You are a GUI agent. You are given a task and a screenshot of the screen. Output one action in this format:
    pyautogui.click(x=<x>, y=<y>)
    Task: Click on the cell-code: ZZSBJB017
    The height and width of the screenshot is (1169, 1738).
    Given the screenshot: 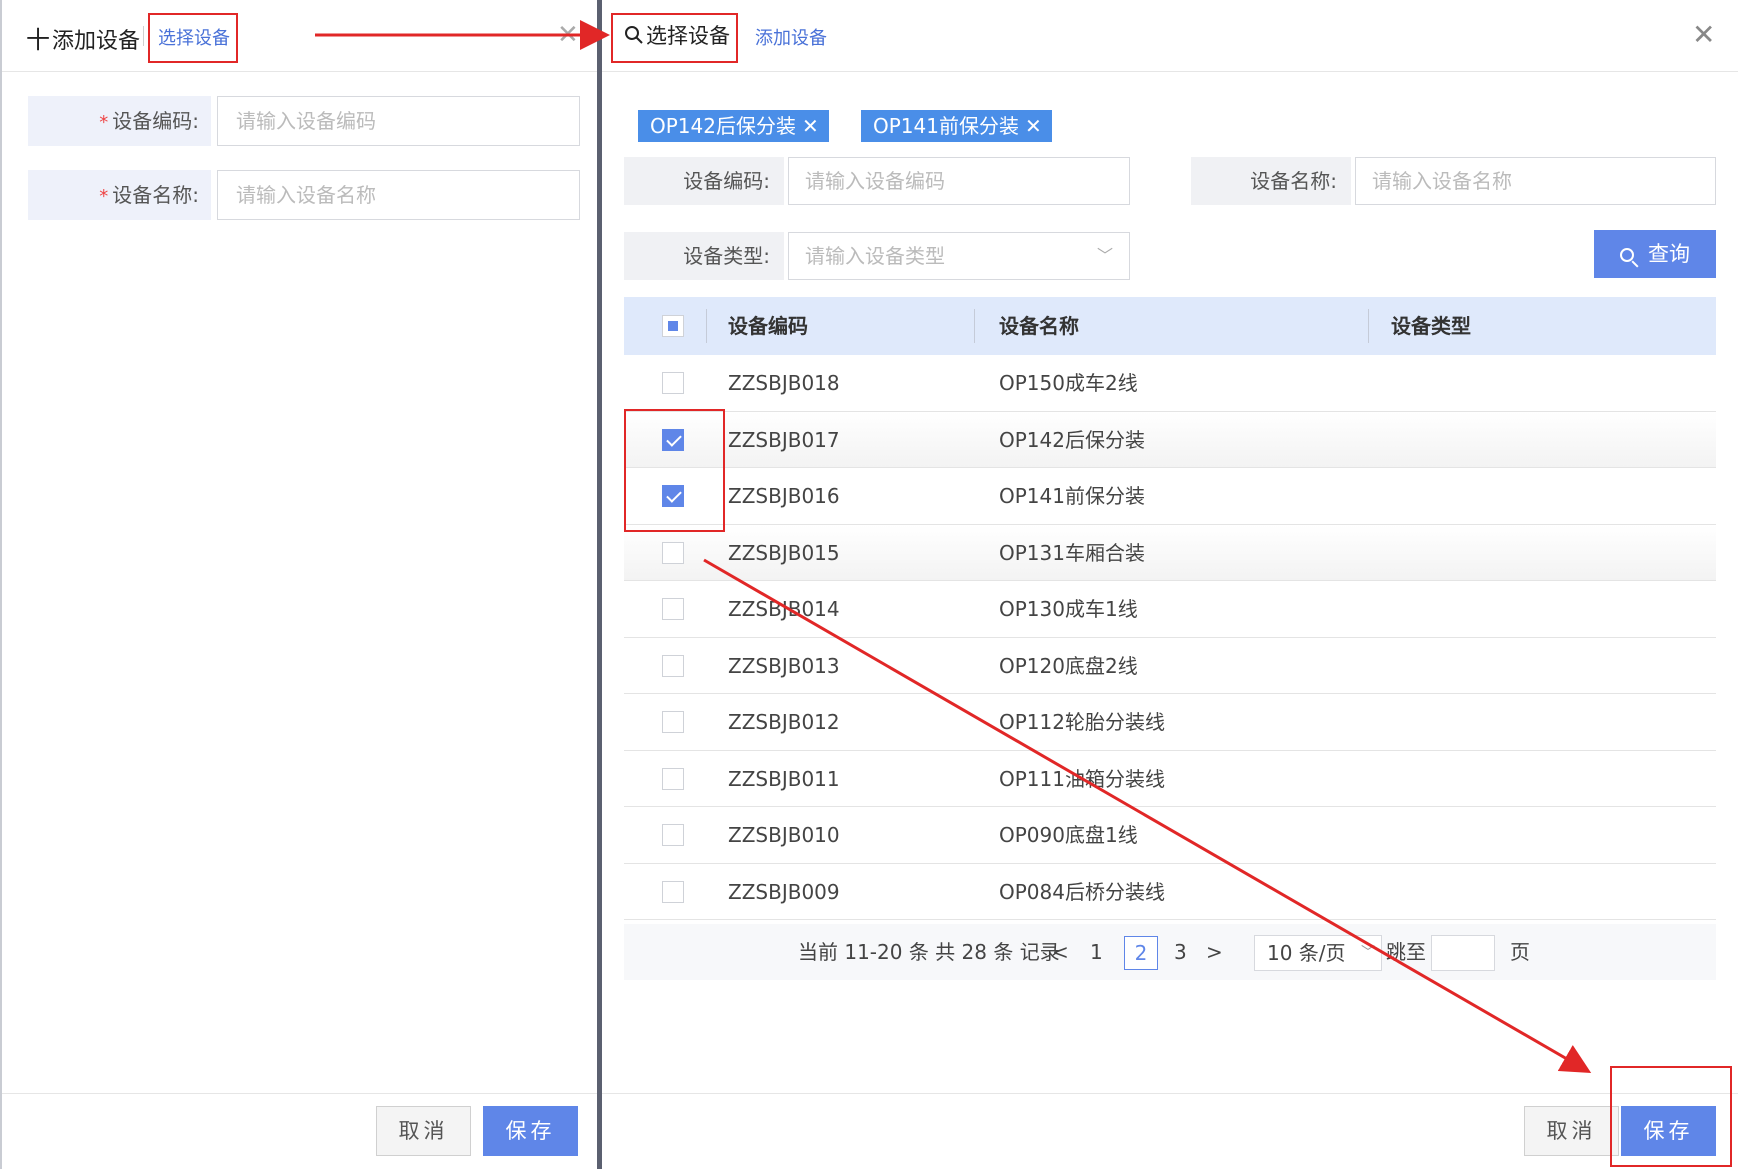 What is the action you would take?
    pyautogui.click(x=784, y=439)
    